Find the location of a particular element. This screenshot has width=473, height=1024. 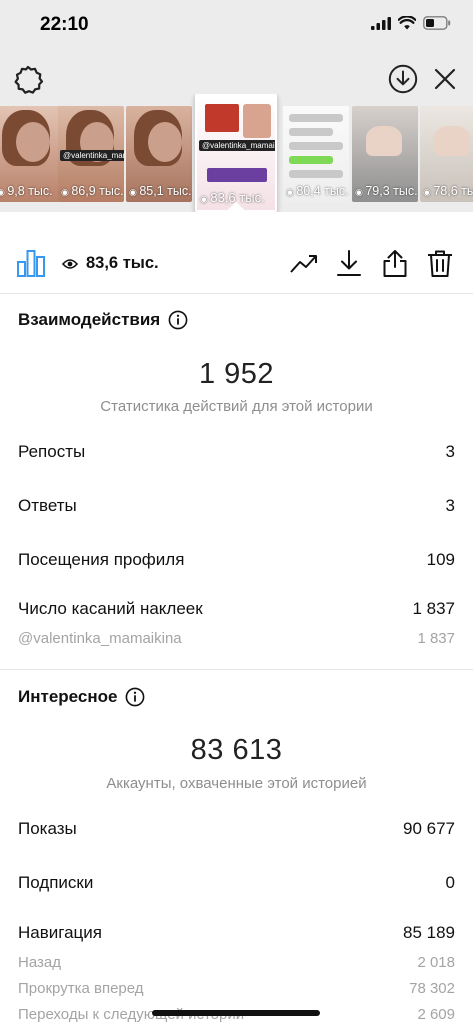

views-count: 83,6 тыс. is located at coordinates (122, 263).